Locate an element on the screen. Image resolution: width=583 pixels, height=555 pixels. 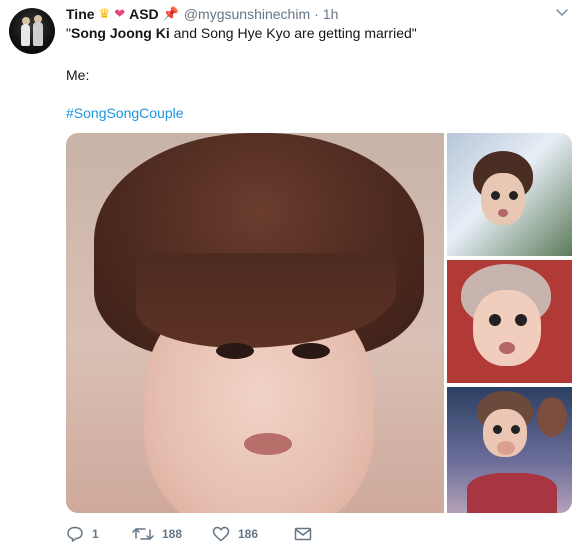
reply-button: 1 is located at coordinates (99, 534).